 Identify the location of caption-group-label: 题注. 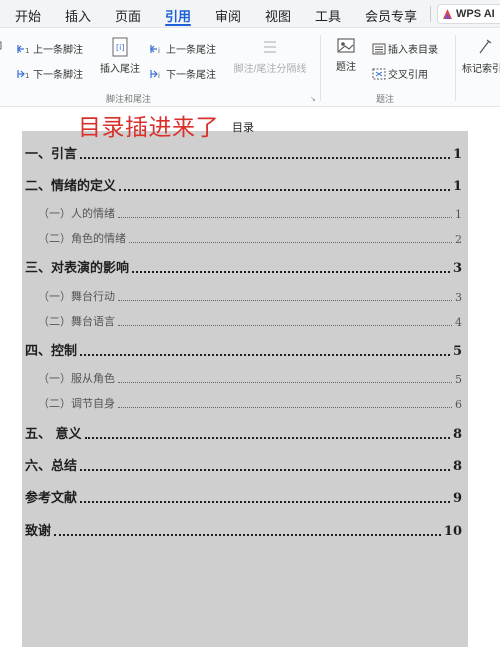
(385, 99).